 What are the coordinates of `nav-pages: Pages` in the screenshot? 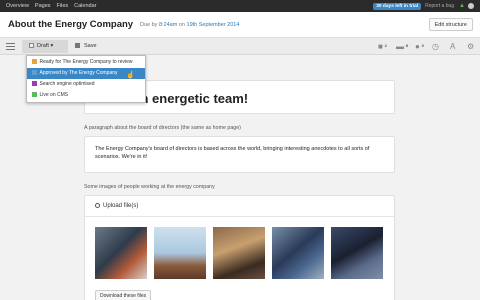 It's located at (43, 6).